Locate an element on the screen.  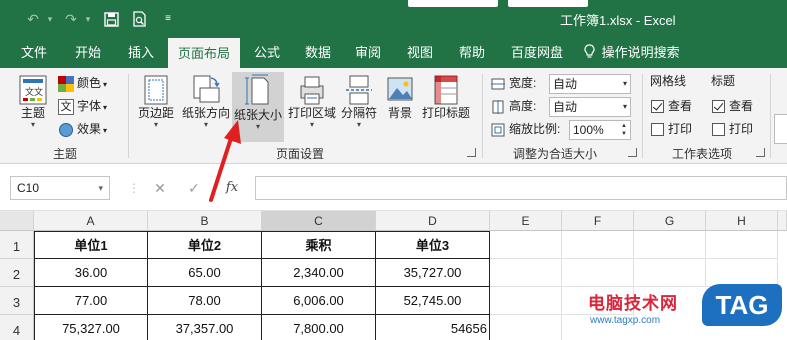
table-cell: 65.00 is located at coordinates (205, 273).